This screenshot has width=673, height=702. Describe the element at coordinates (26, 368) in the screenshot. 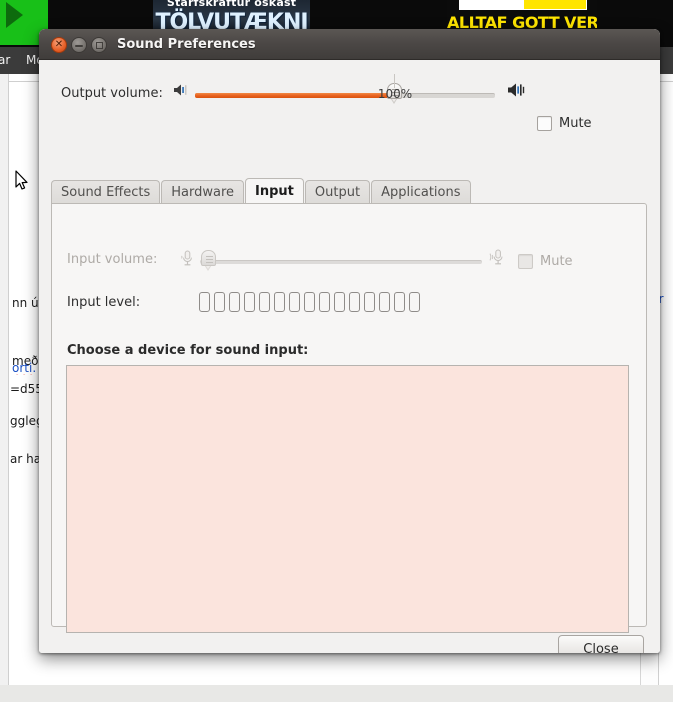

I see `page-text-fragment-link: orti.` at that location.